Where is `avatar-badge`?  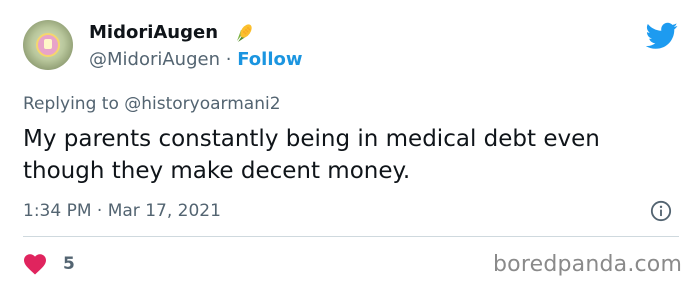 avatar-badge is located at coordinates (48, 45).